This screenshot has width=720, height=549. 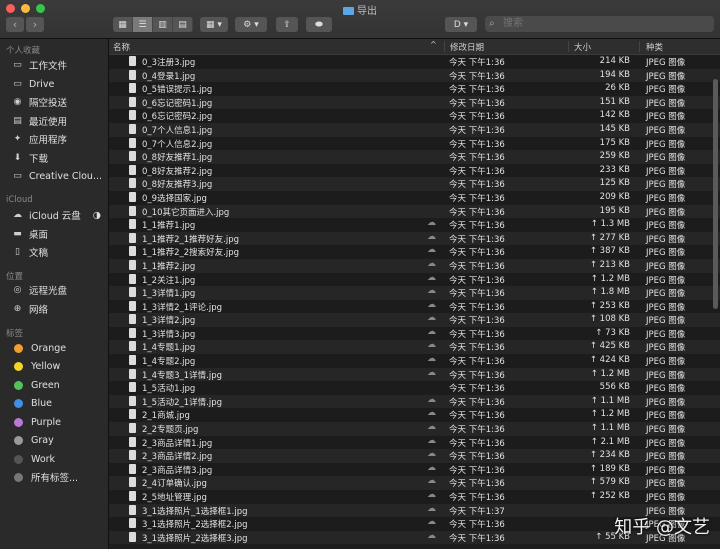 I want to click on table-row: 0_8好友推荐1.jpg 今天 下午1:36 259 KB JPEG 图像, so click(x=414, y=157).